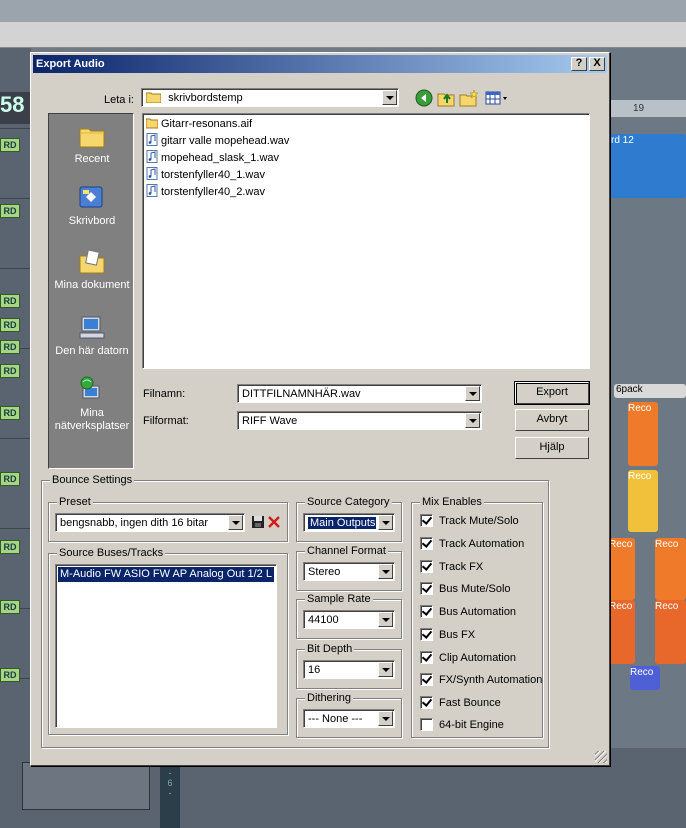 This screenshot has width=686, height=828. Describe the element at coordinates (258, 522) in the screenshot. I see `save-preset-icon` at that location.